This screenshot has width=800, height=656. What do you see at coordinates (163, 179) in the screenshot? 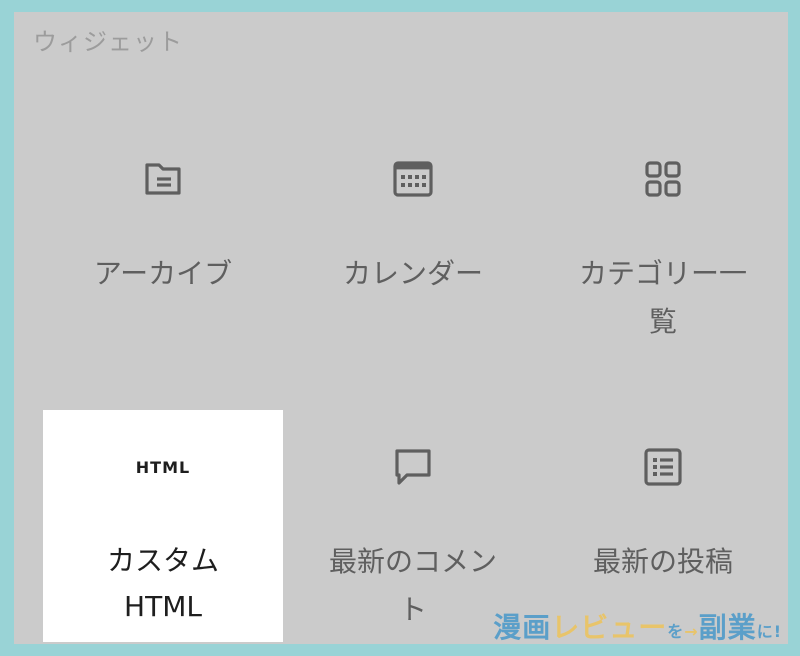
I see `archive-folder-icon` at bounding box center [163, 179].